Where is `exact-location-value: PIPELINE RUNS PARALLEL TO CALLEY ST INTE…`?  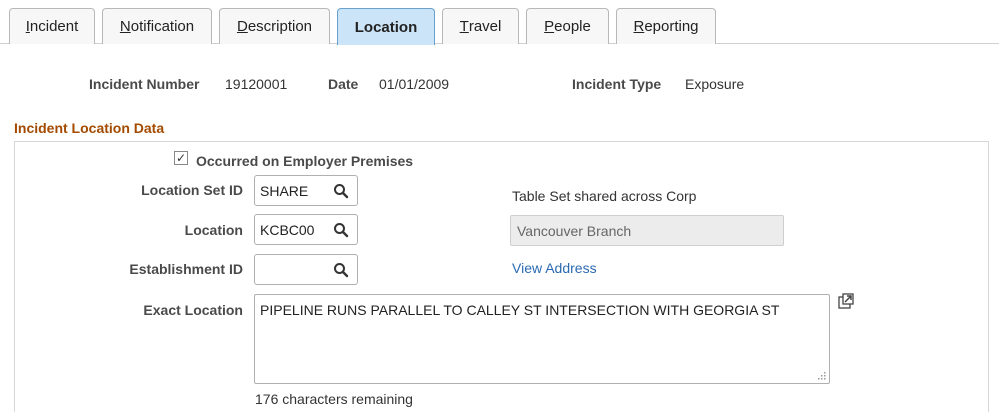
exact-location-value: PIPELINE RUNS PARALLEL TO CALLEY ST INTE… is located at coordinates (520, 310).